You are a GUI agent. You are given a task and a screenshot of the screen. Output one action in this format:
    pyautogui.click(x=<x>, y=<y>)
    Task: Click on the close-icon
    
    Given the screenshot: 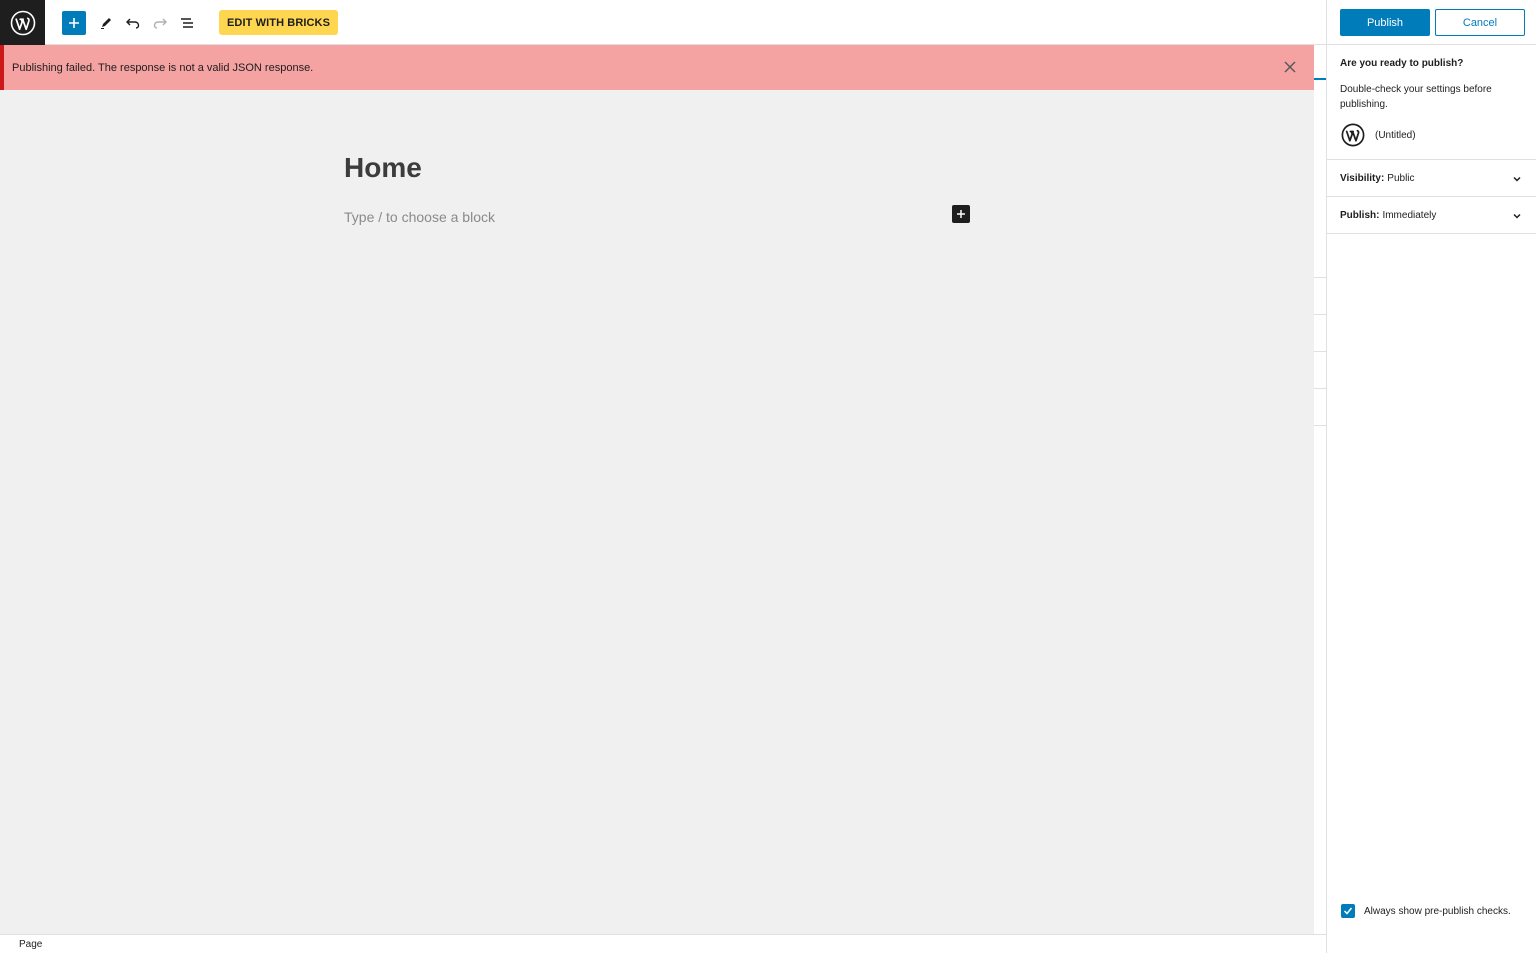 What is the action you would take?
    pyautogui.click(x=1290, y=67)
    